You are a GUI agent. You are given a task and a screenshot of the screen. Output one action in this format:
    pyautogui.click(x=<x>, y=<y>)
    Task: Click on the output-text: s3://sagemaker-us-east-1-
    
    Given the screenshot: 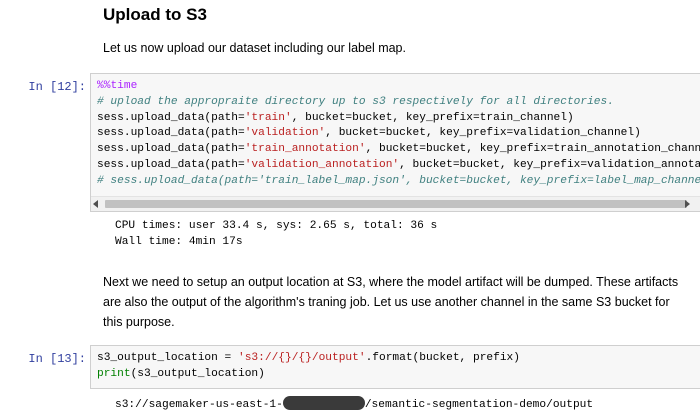 What is the action you would take?
    pyautogui.click(x=199, y=405)
    